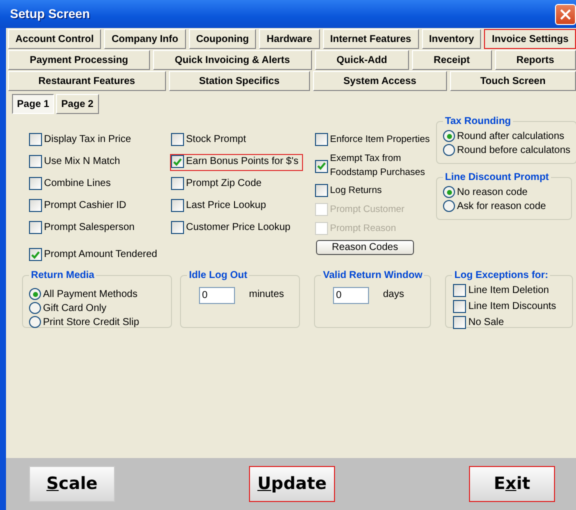  I want to click on option-label: Ask for reason code, so click(501, 206).